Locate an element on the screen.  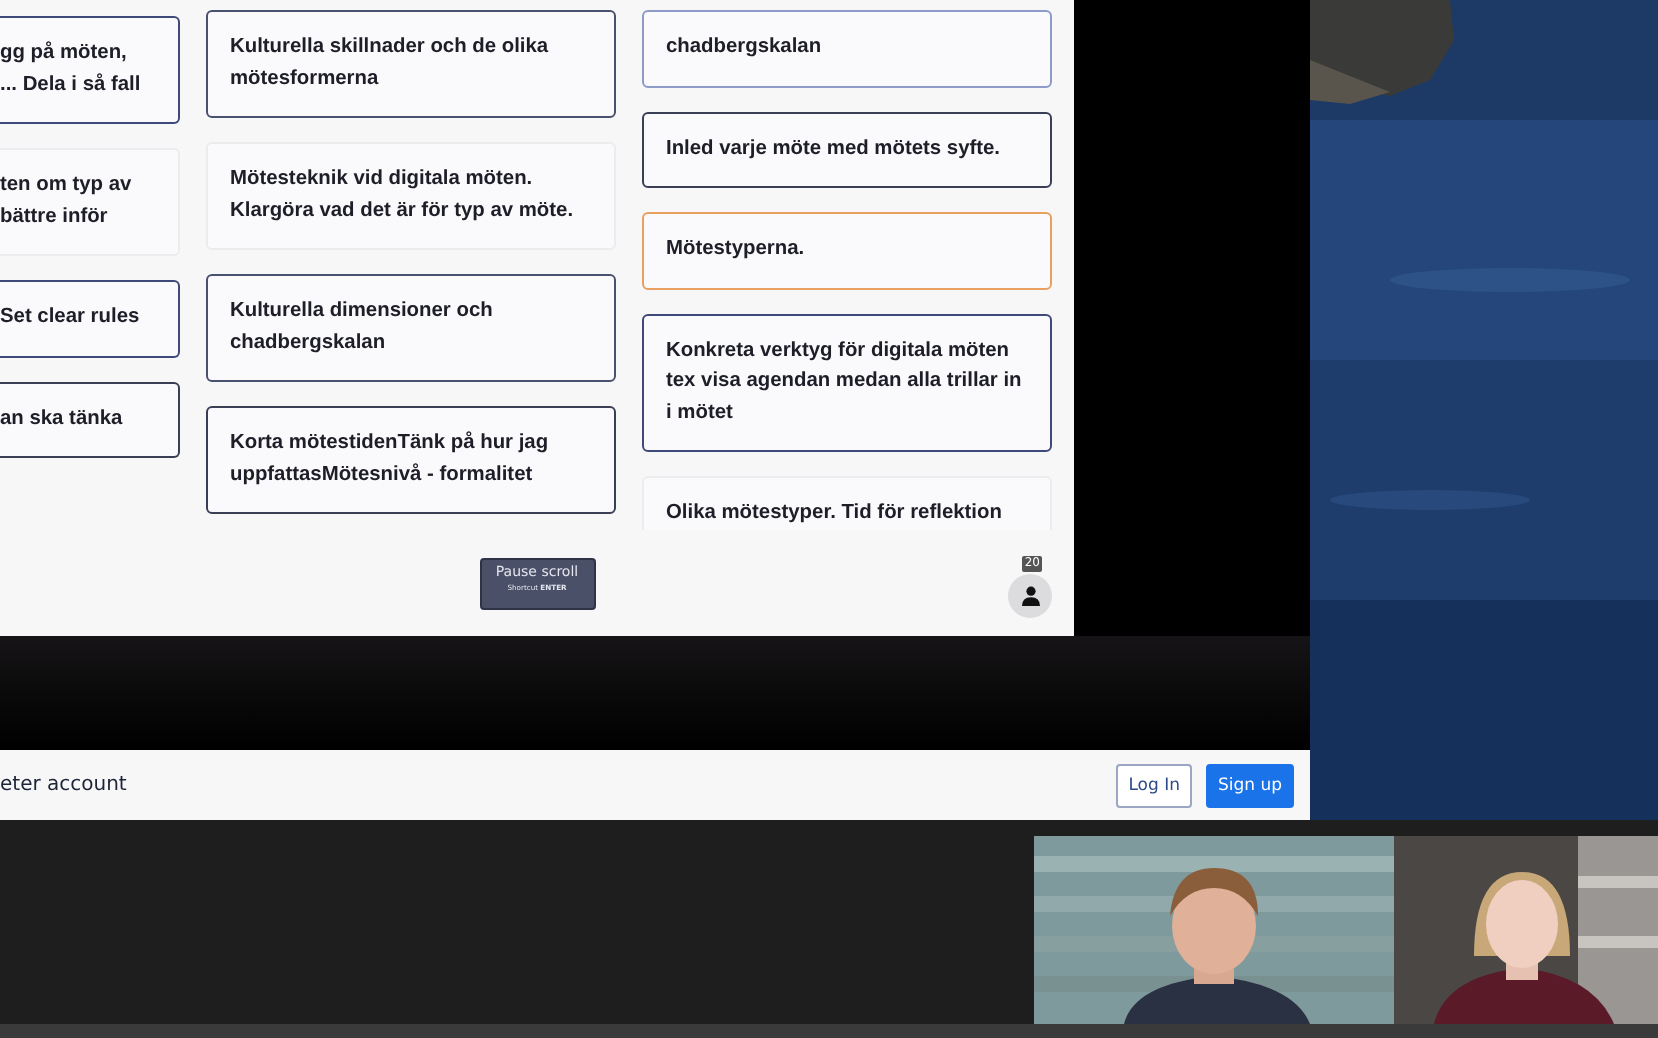
account-text: eter account is located at coordinates (64, 786).